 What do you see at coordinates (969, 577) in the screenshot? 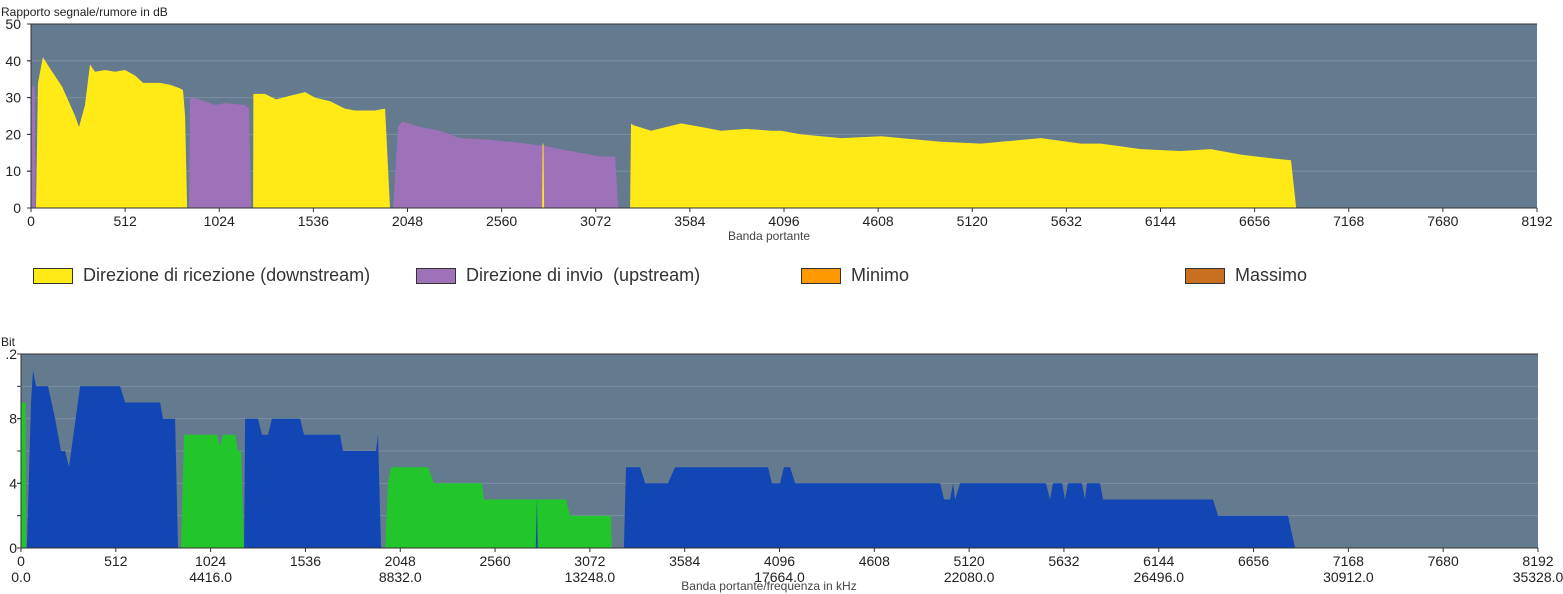
I see `x-tick-label-khz: 22080.0` at bounding box center [969, 577].